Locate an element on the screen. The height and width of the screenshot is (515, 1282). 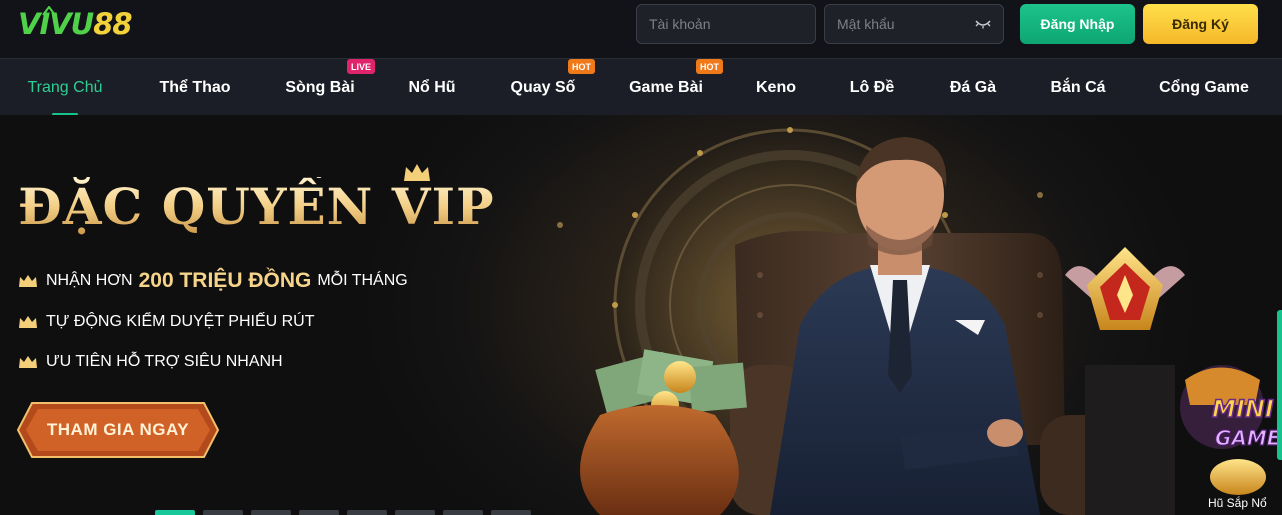
nav-item-lode: Lô Đề is located at coordinates (872, 87).